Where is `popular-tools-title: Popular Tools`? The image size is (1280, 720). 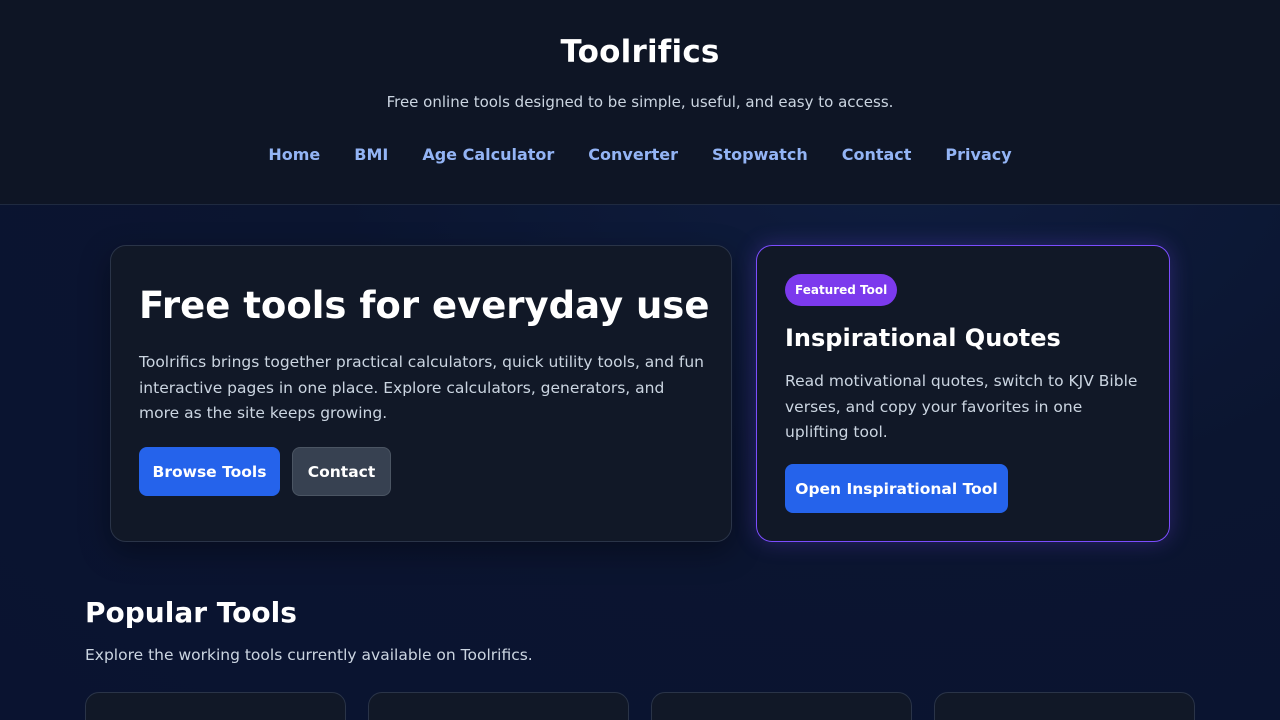 popular-tools-title: Popular Tools is located at coordinates (191, 612).